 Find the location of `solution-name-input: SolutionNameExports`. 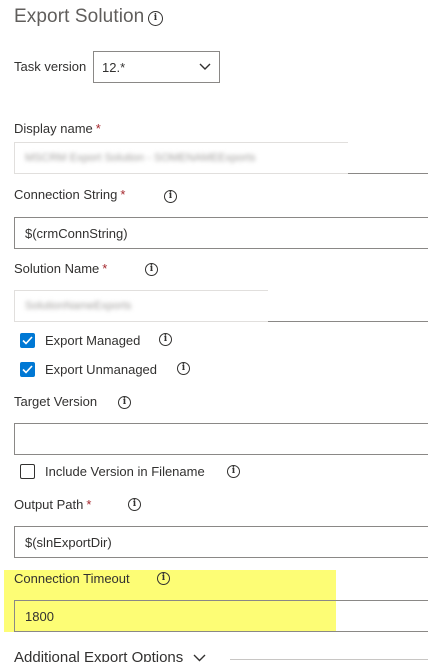

solution-name-input: SolutionNameExports is located at coordinates (141, 306).